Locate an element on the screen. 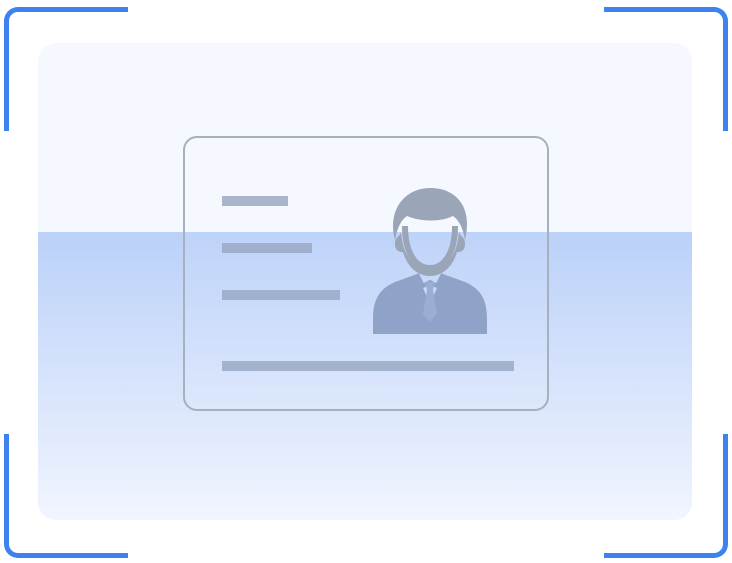  viewfinder-corner-top-right is located at coordinates (666, 69).